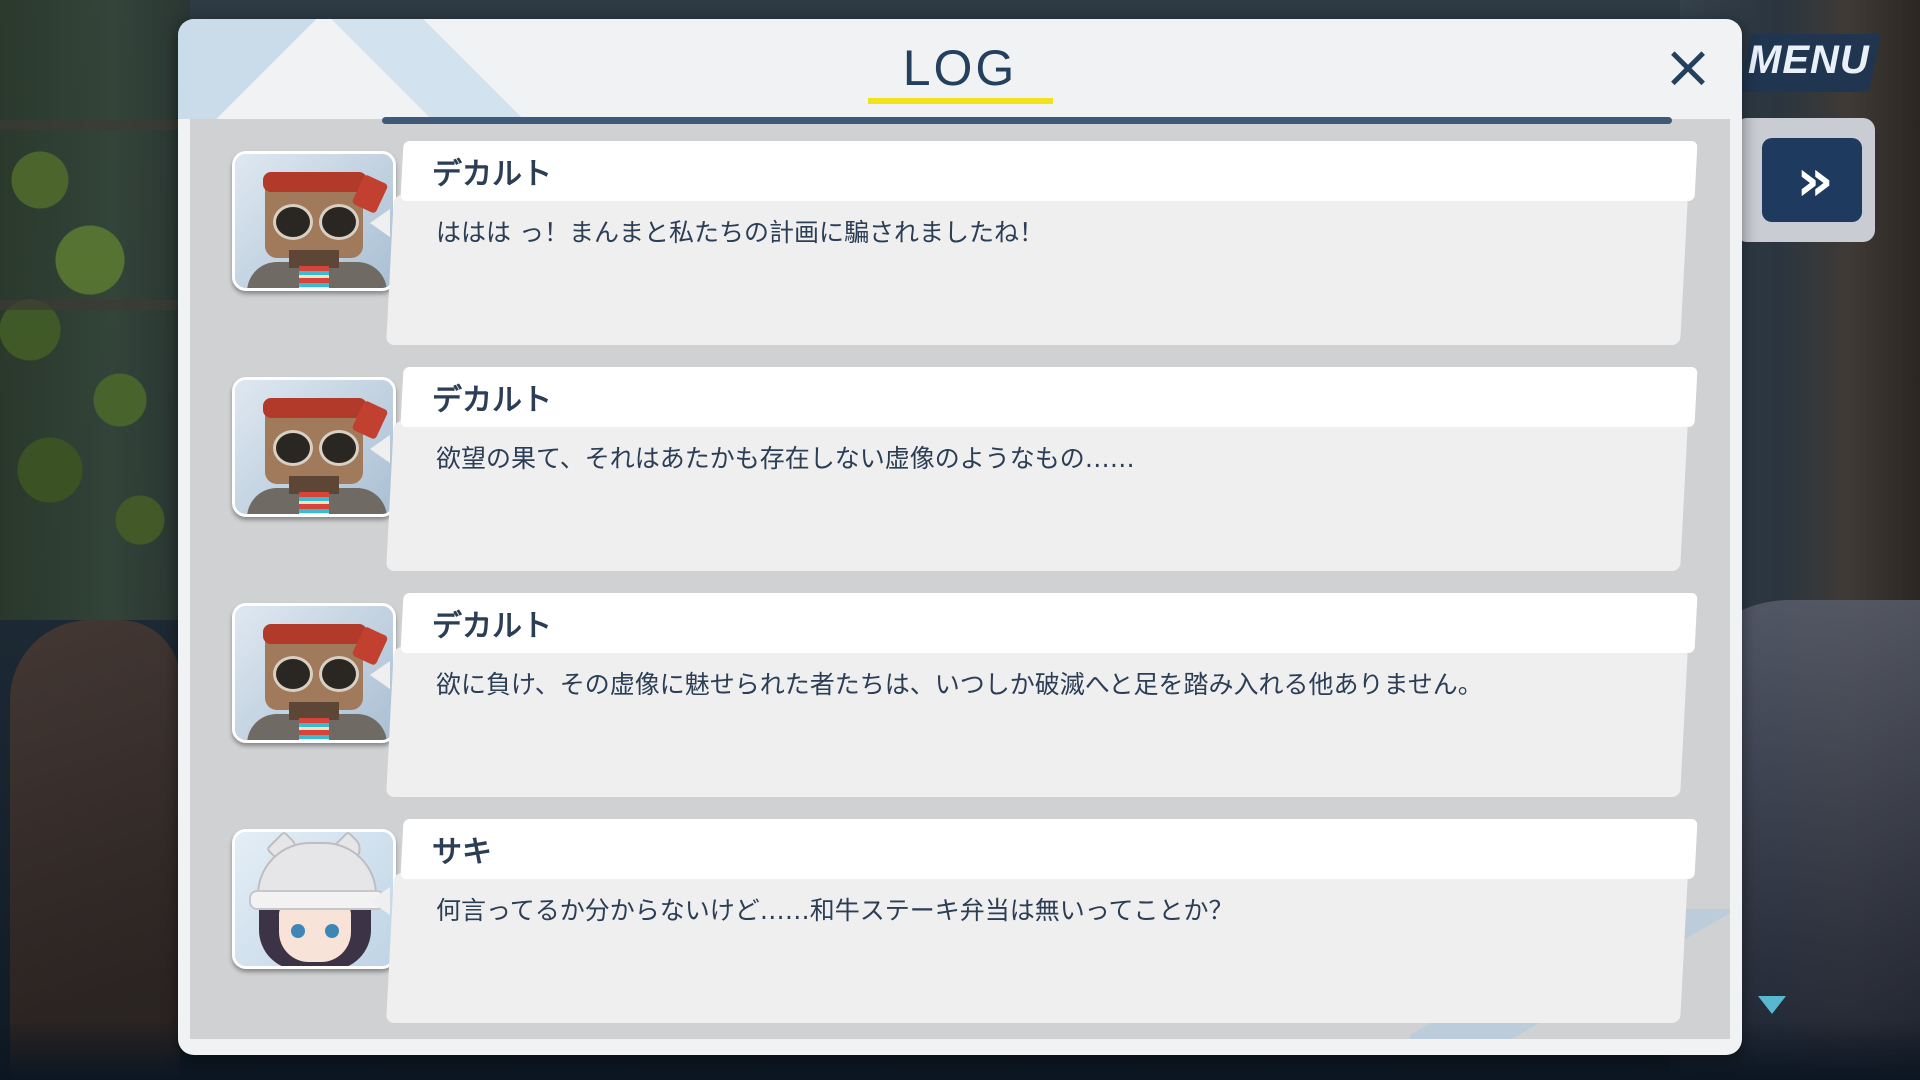 The height and width of the screenshot is (1080, 1920). I want to click on close-icon: ×, so click(1688, 67).